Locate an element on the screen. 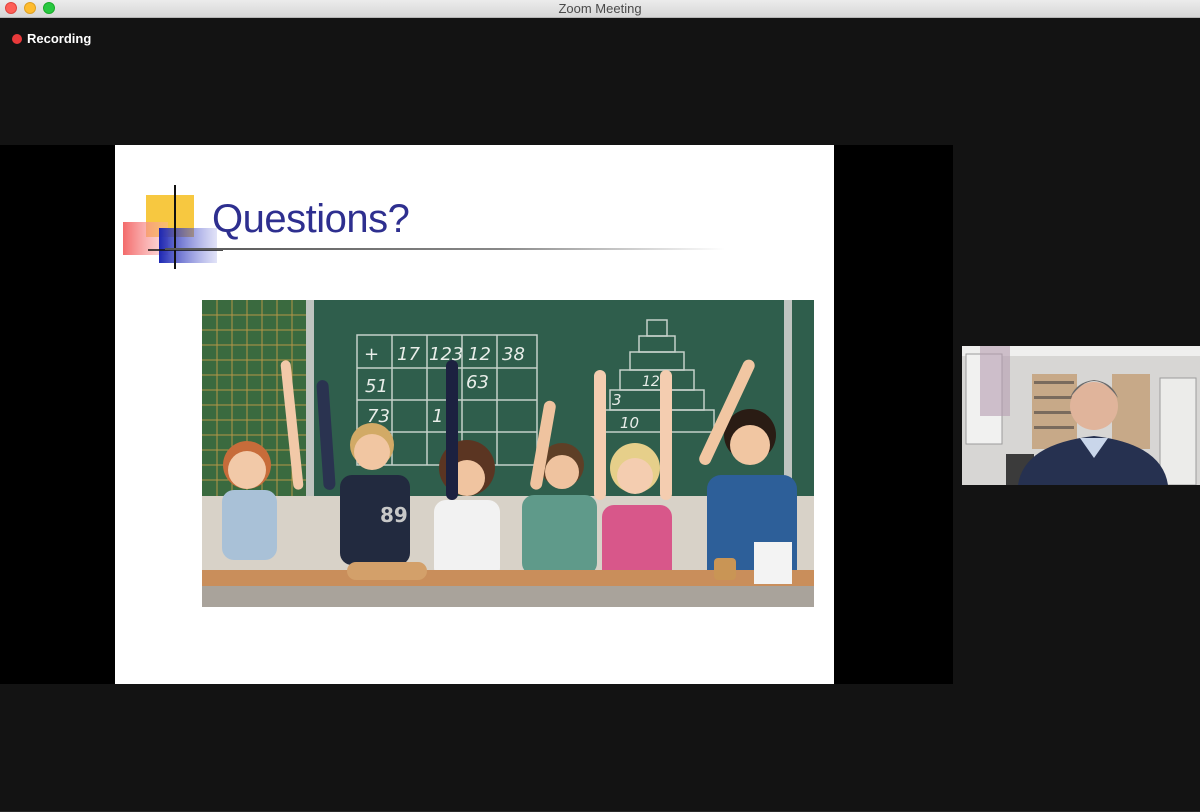  svg-text: 3 is located at coordinates (617, 400).